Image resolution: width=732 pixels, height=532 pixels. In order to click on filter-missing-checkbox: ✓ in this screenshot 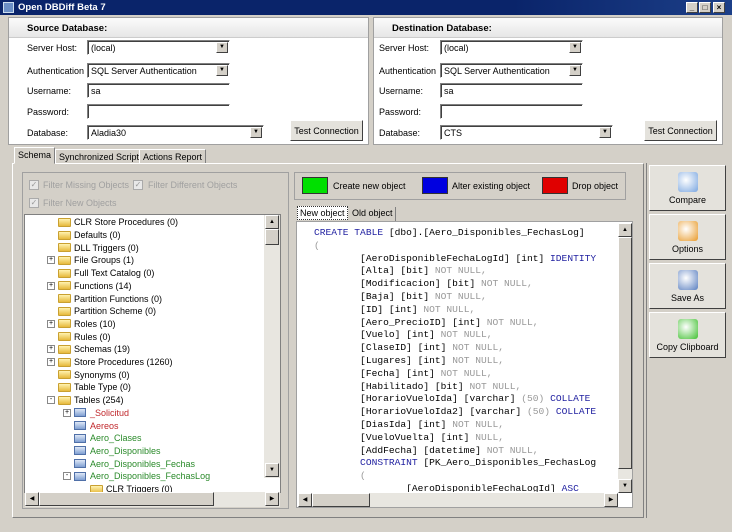, I will do `click(34, 185)`.